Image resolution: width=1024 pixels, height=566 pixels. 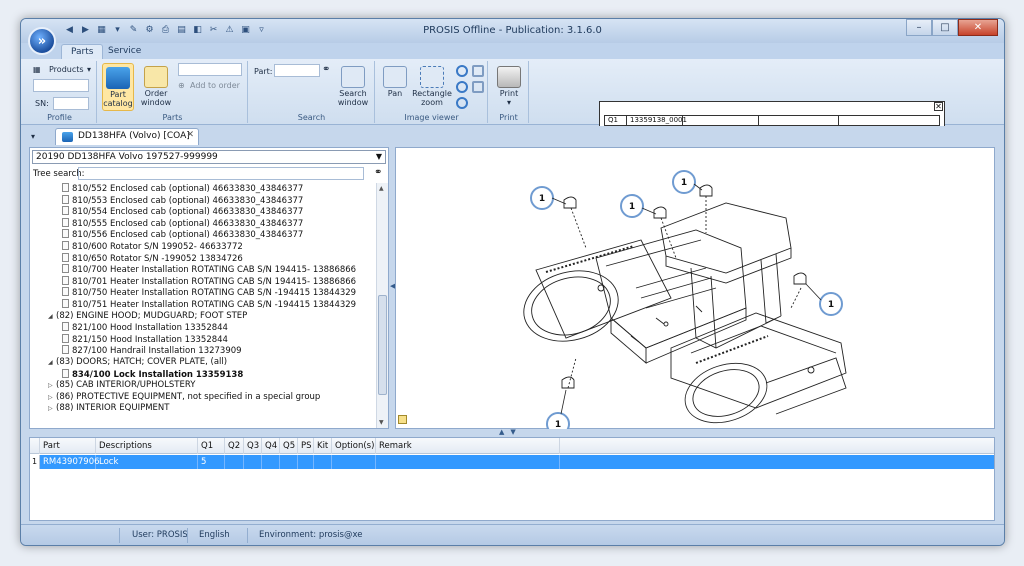 I want to click on scroll-up-icon: ▲, so click(x=381, y=188).